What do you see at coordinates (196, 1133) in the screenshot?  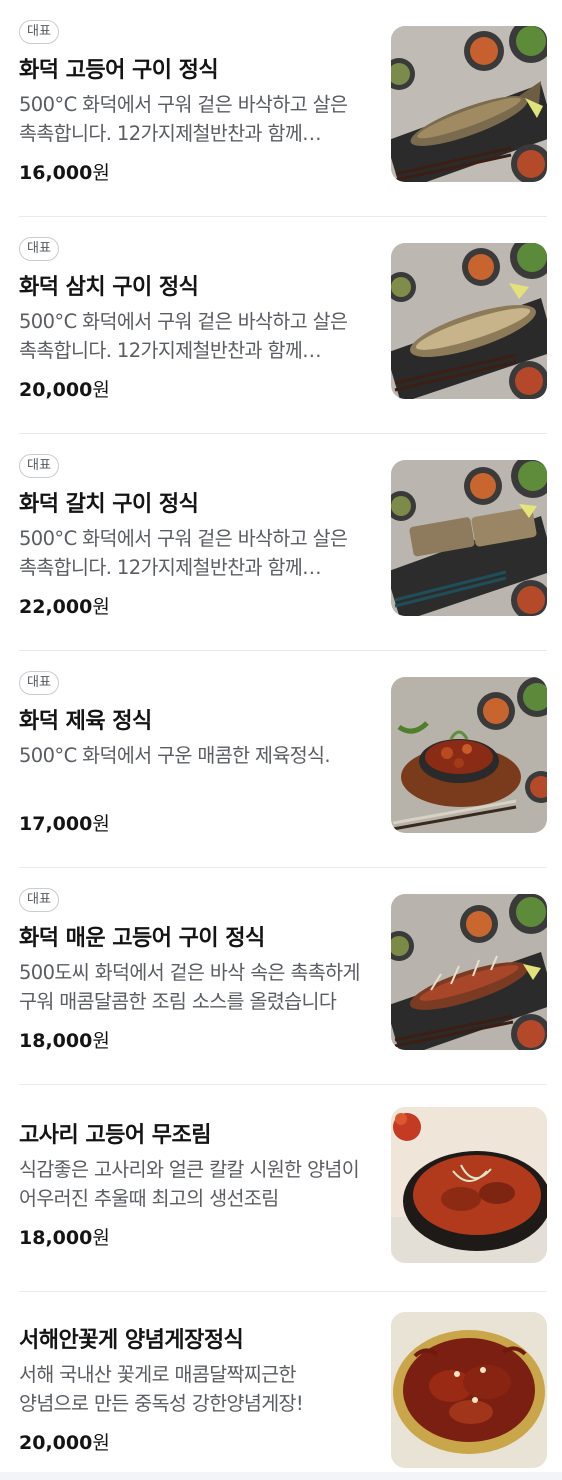 I see `menu-item-title: 고사리 고등어 무조림` at bounding box center [196, 1133].